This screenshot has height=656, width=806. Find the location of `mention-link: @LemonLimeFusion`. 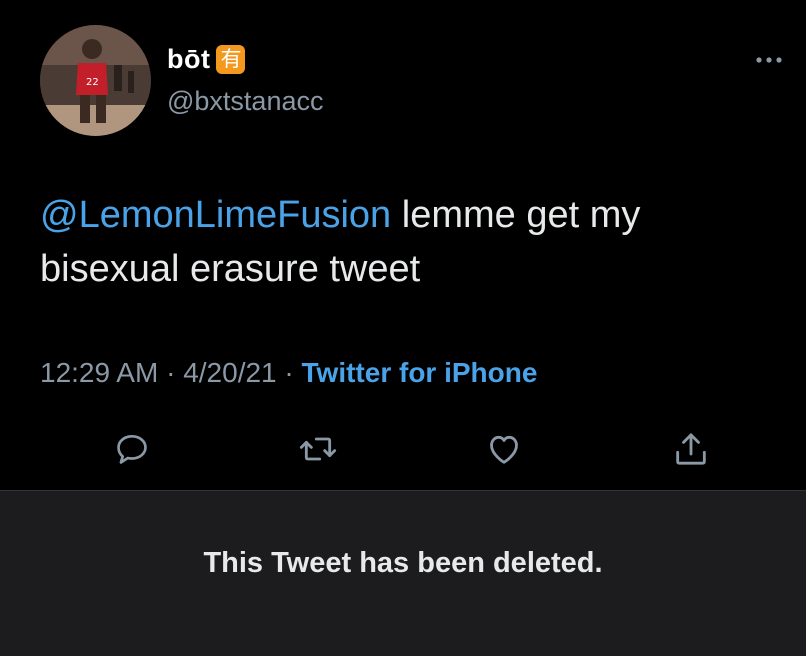

mention-link: @LemonLimeFusion is located at coordinates (215, 215).